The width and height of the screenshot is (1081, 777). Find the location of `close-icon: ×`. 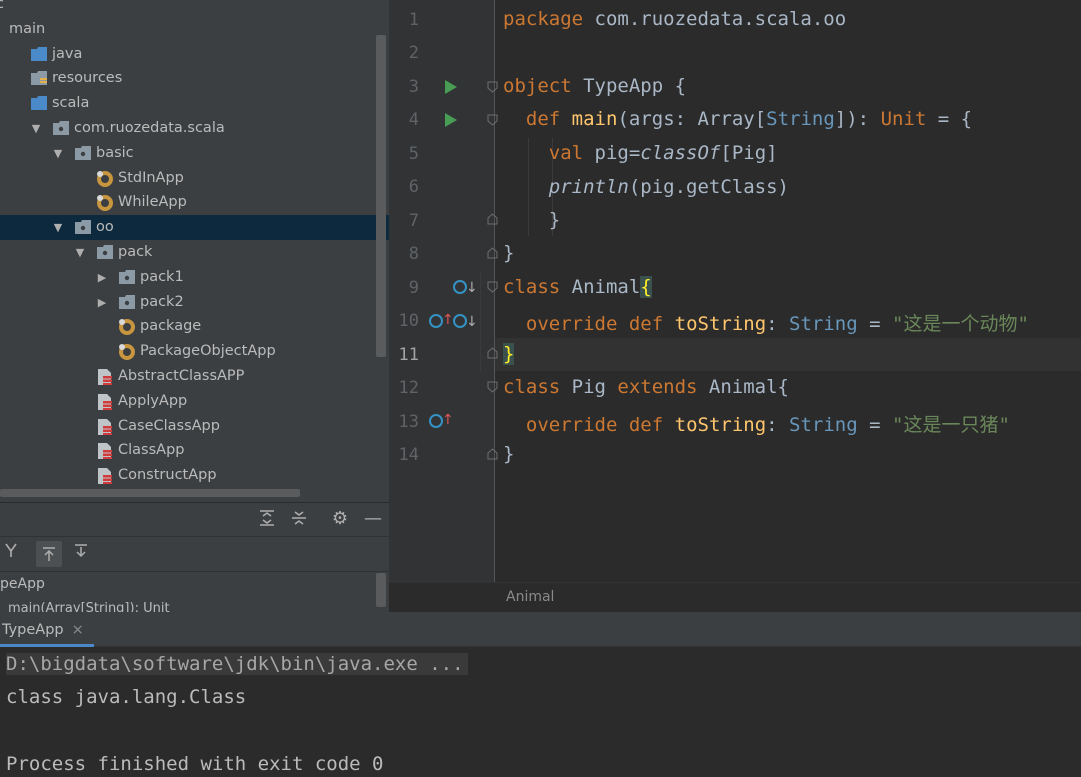

close-icon: × is located at coordinates (78, 630).